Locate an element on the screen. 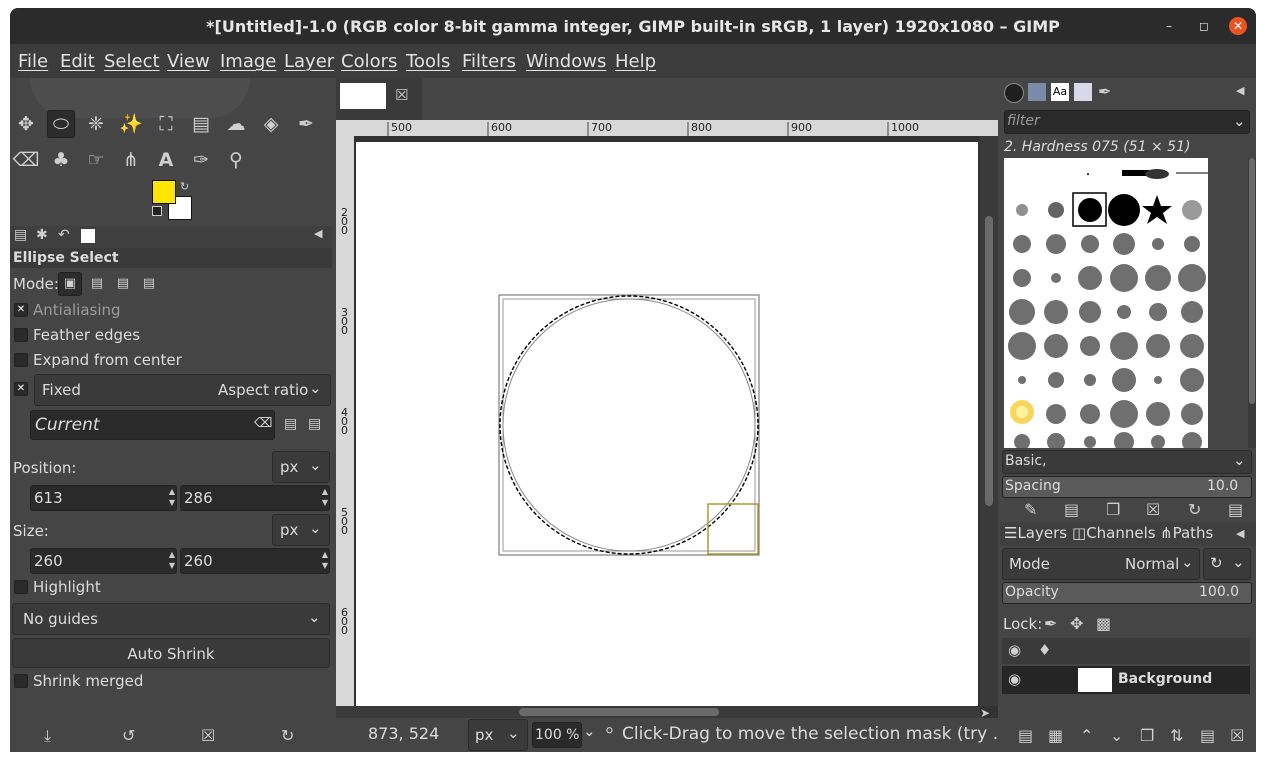 The width and height of the screenshot is (1266, 762). position-x-input: 613 ▲ ▼ is located at coordinates (103, 498).